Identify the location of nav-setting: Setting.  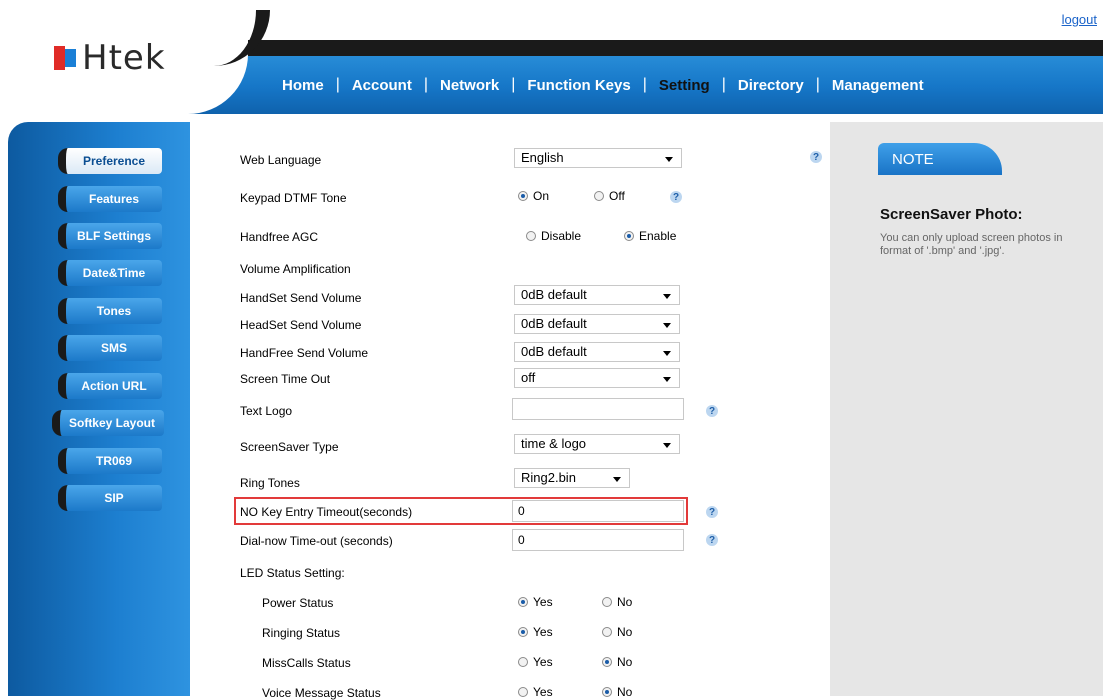
(684, 85).